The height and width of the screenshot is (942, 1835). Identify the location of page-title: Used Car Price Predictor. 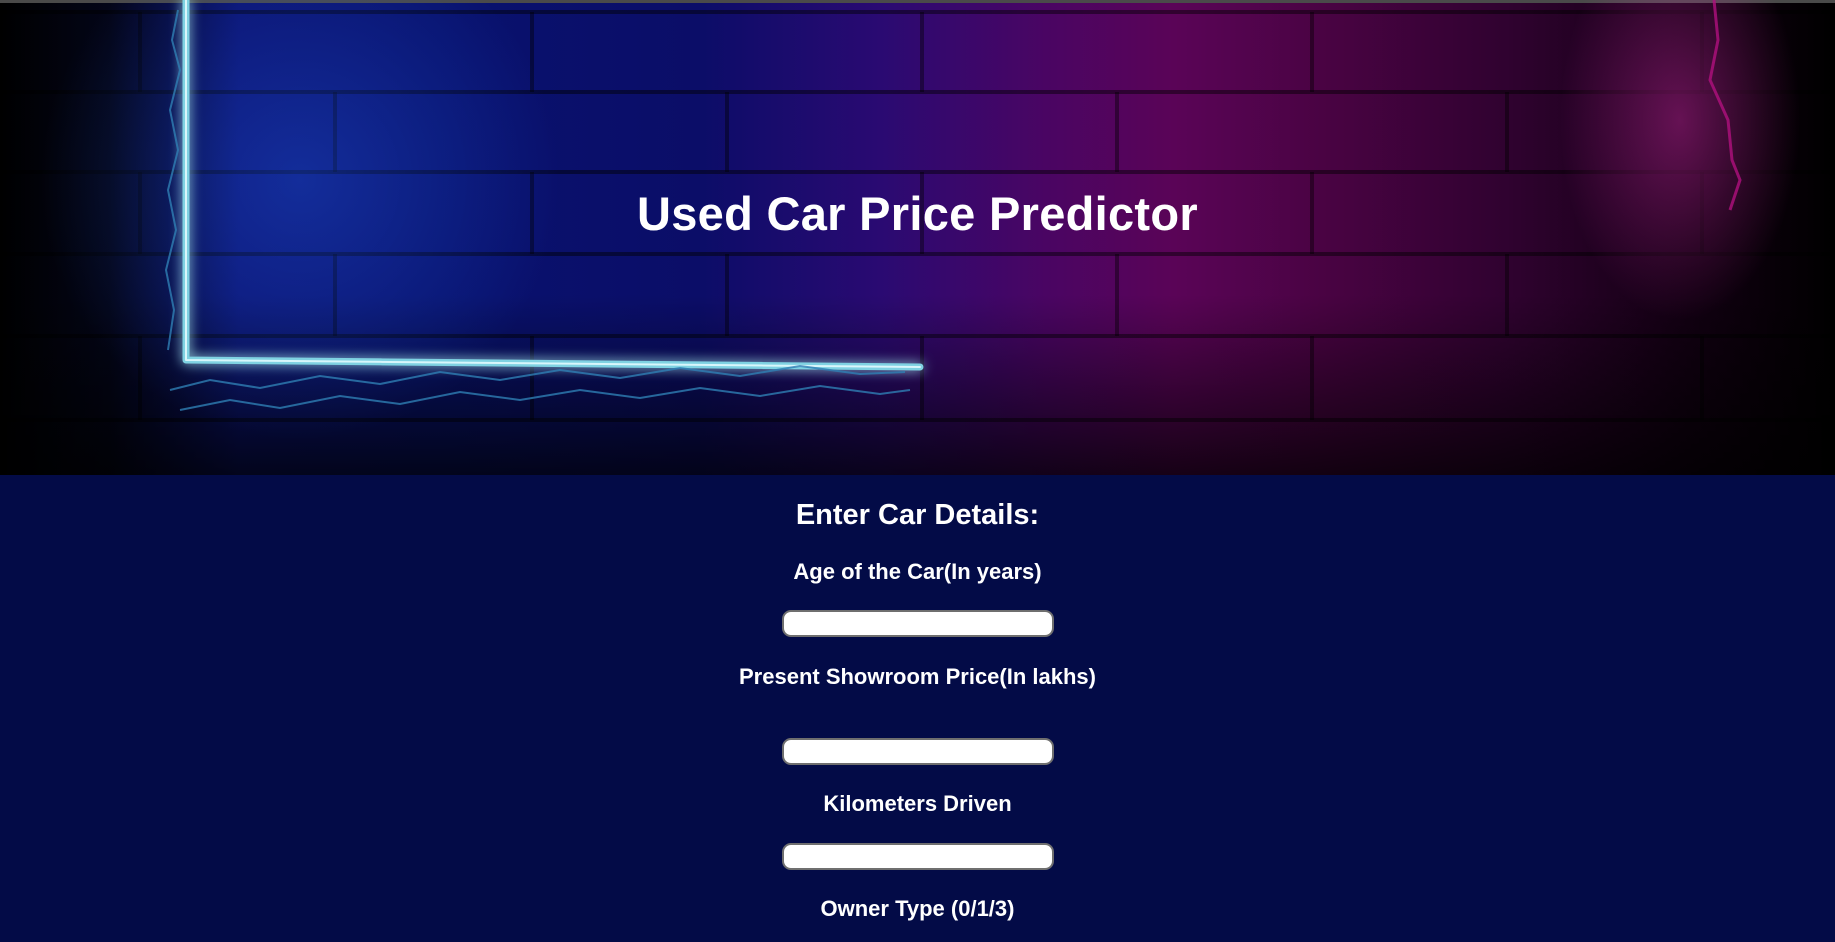
(917, 213).